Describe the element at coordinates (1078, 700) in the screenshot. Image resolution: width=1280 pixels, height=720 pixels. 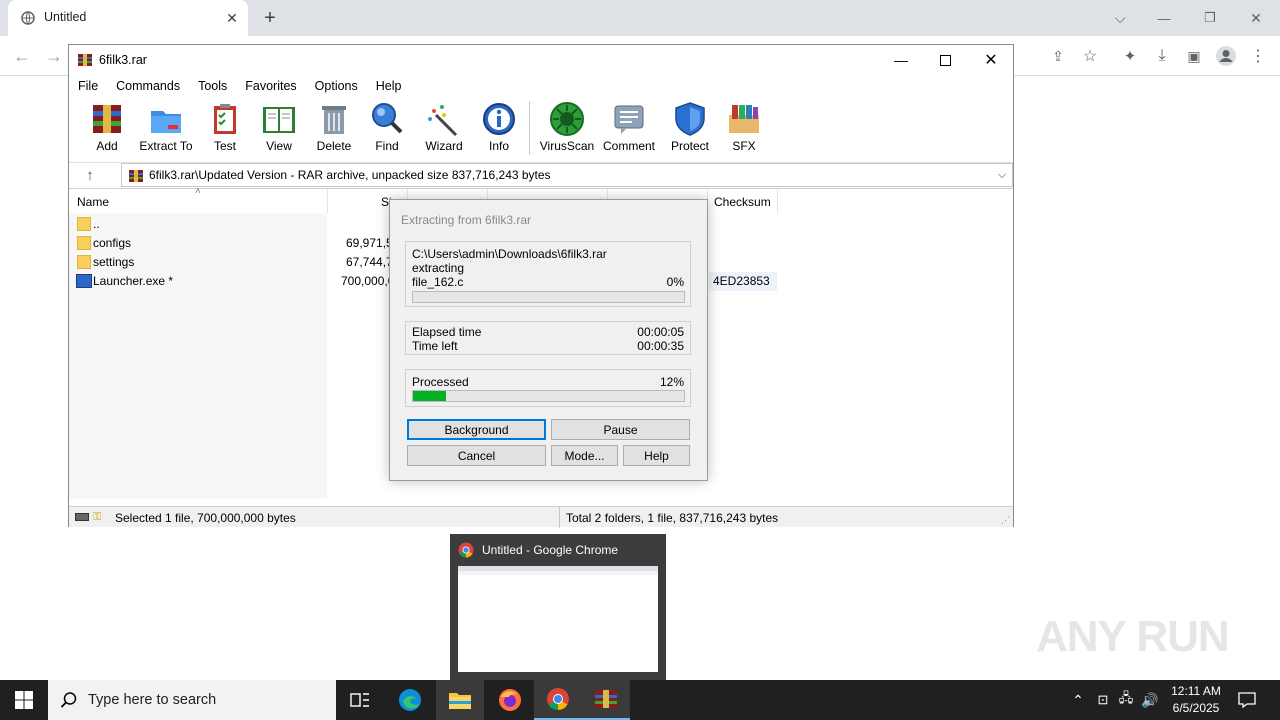
I see `chevron-up-icon: ⌃` at that location.